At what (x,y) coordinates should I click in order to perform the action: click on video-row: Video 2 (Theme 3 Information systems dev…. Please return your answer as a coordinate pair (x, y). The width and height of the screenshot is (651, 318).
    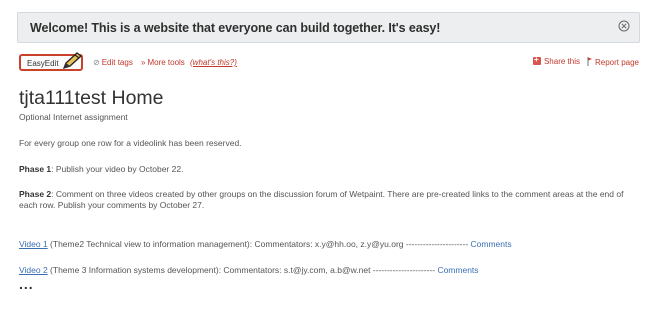
    Looking at the image, I should click on (249, 270).